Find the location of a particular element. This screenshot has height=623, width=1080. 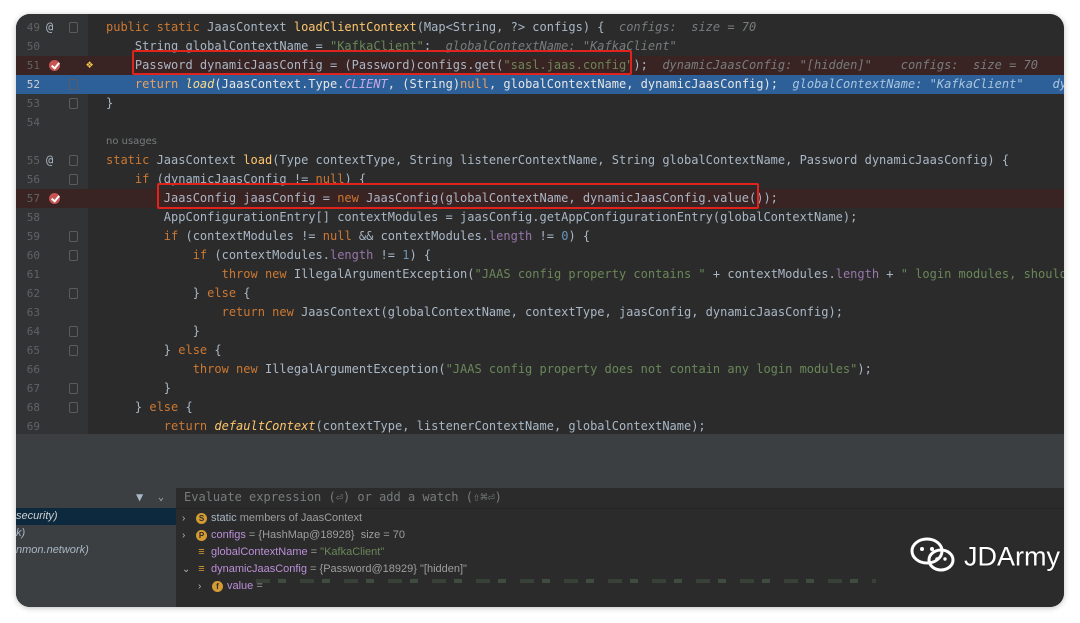

code-token: (JaasContext.Type. is located at coordinates (279, 84).